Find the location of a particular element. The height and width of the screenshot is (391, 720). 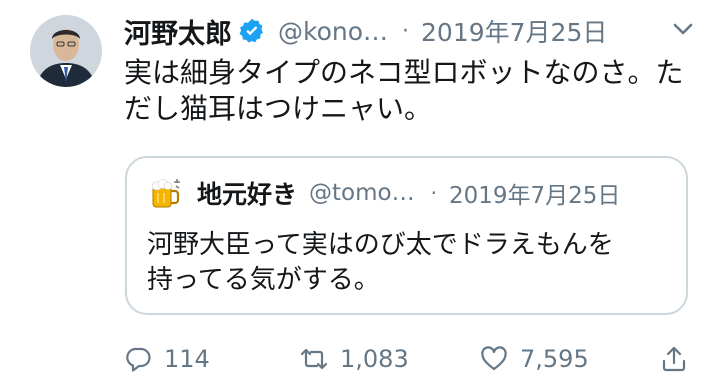

like-button: 7,595 is located at coordinates (534, 359).